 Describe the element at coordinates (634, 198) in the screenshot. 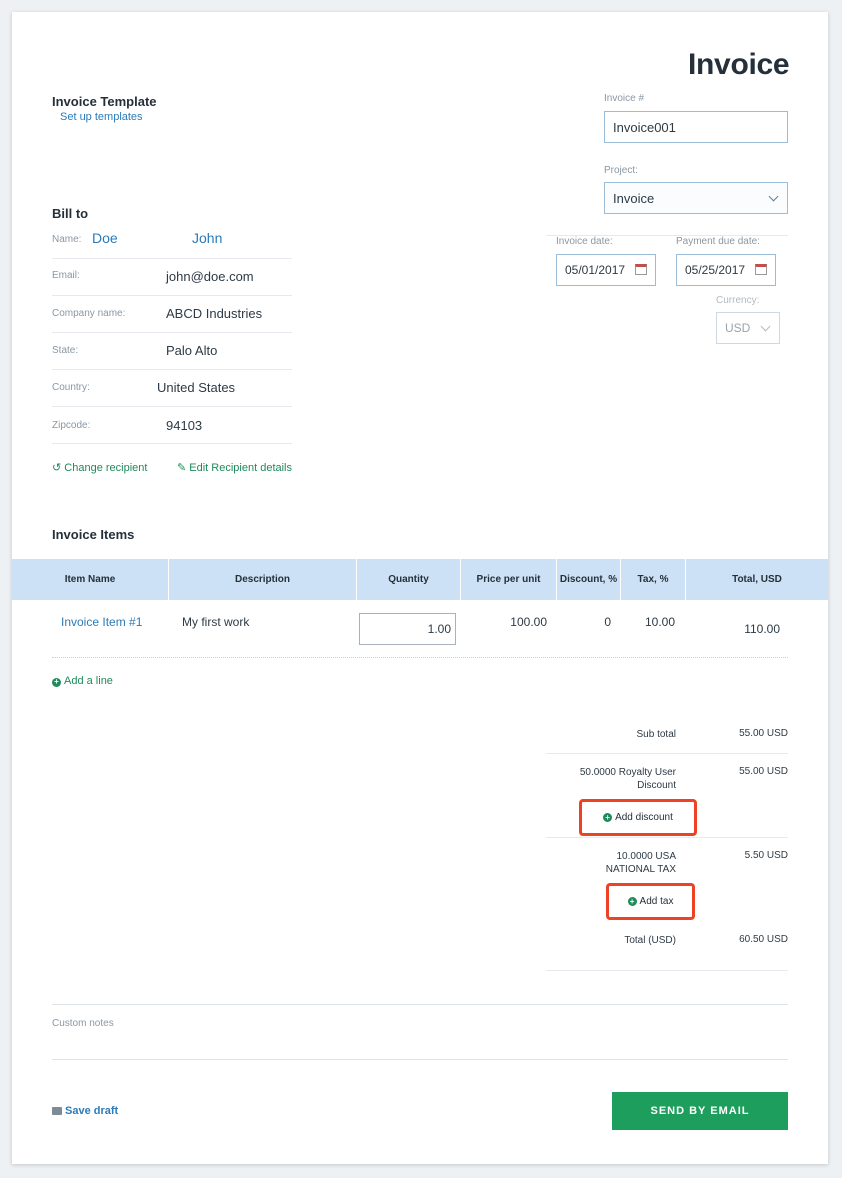

I see `project-value: Invoice` at that location.